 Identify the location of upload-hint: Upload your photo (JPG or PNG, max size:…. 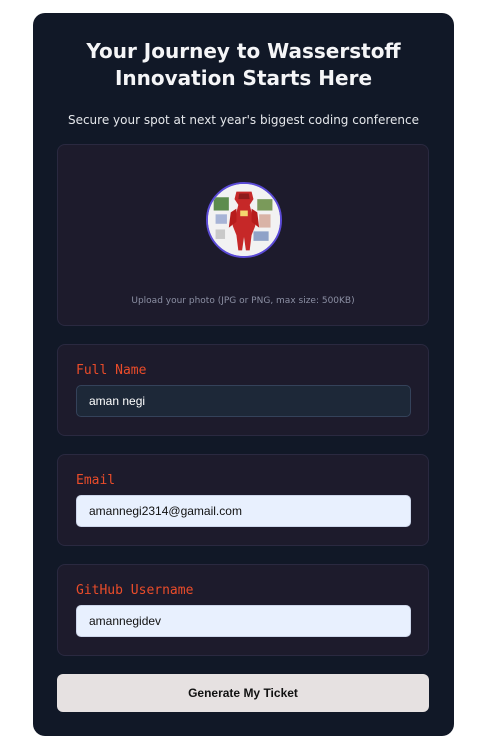
(243, 301).